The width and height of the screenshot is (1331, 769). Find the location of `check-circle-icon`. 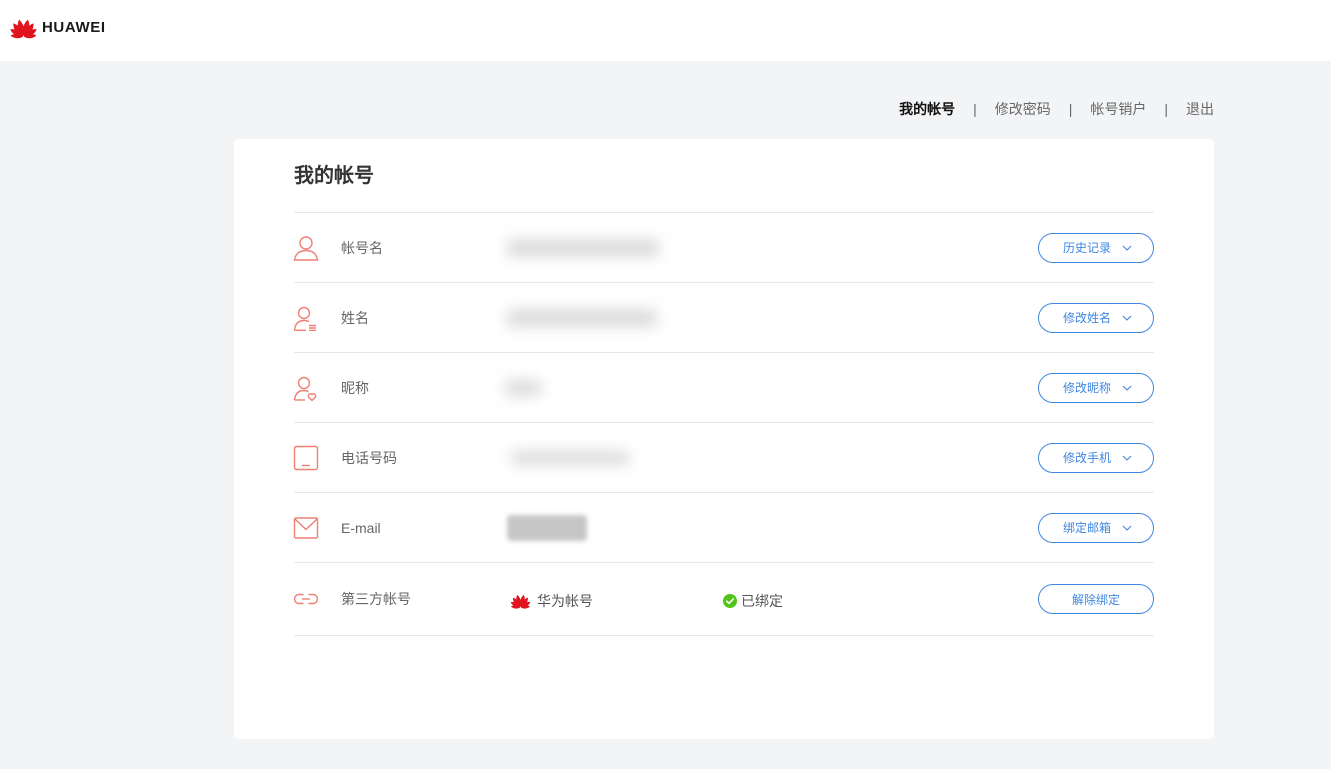

check-circle-icon is located at coordinates (730, 601).